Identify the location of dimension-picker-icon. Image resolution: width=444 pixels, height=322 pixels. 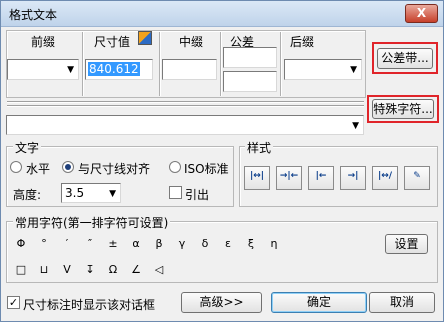
(145, 38).